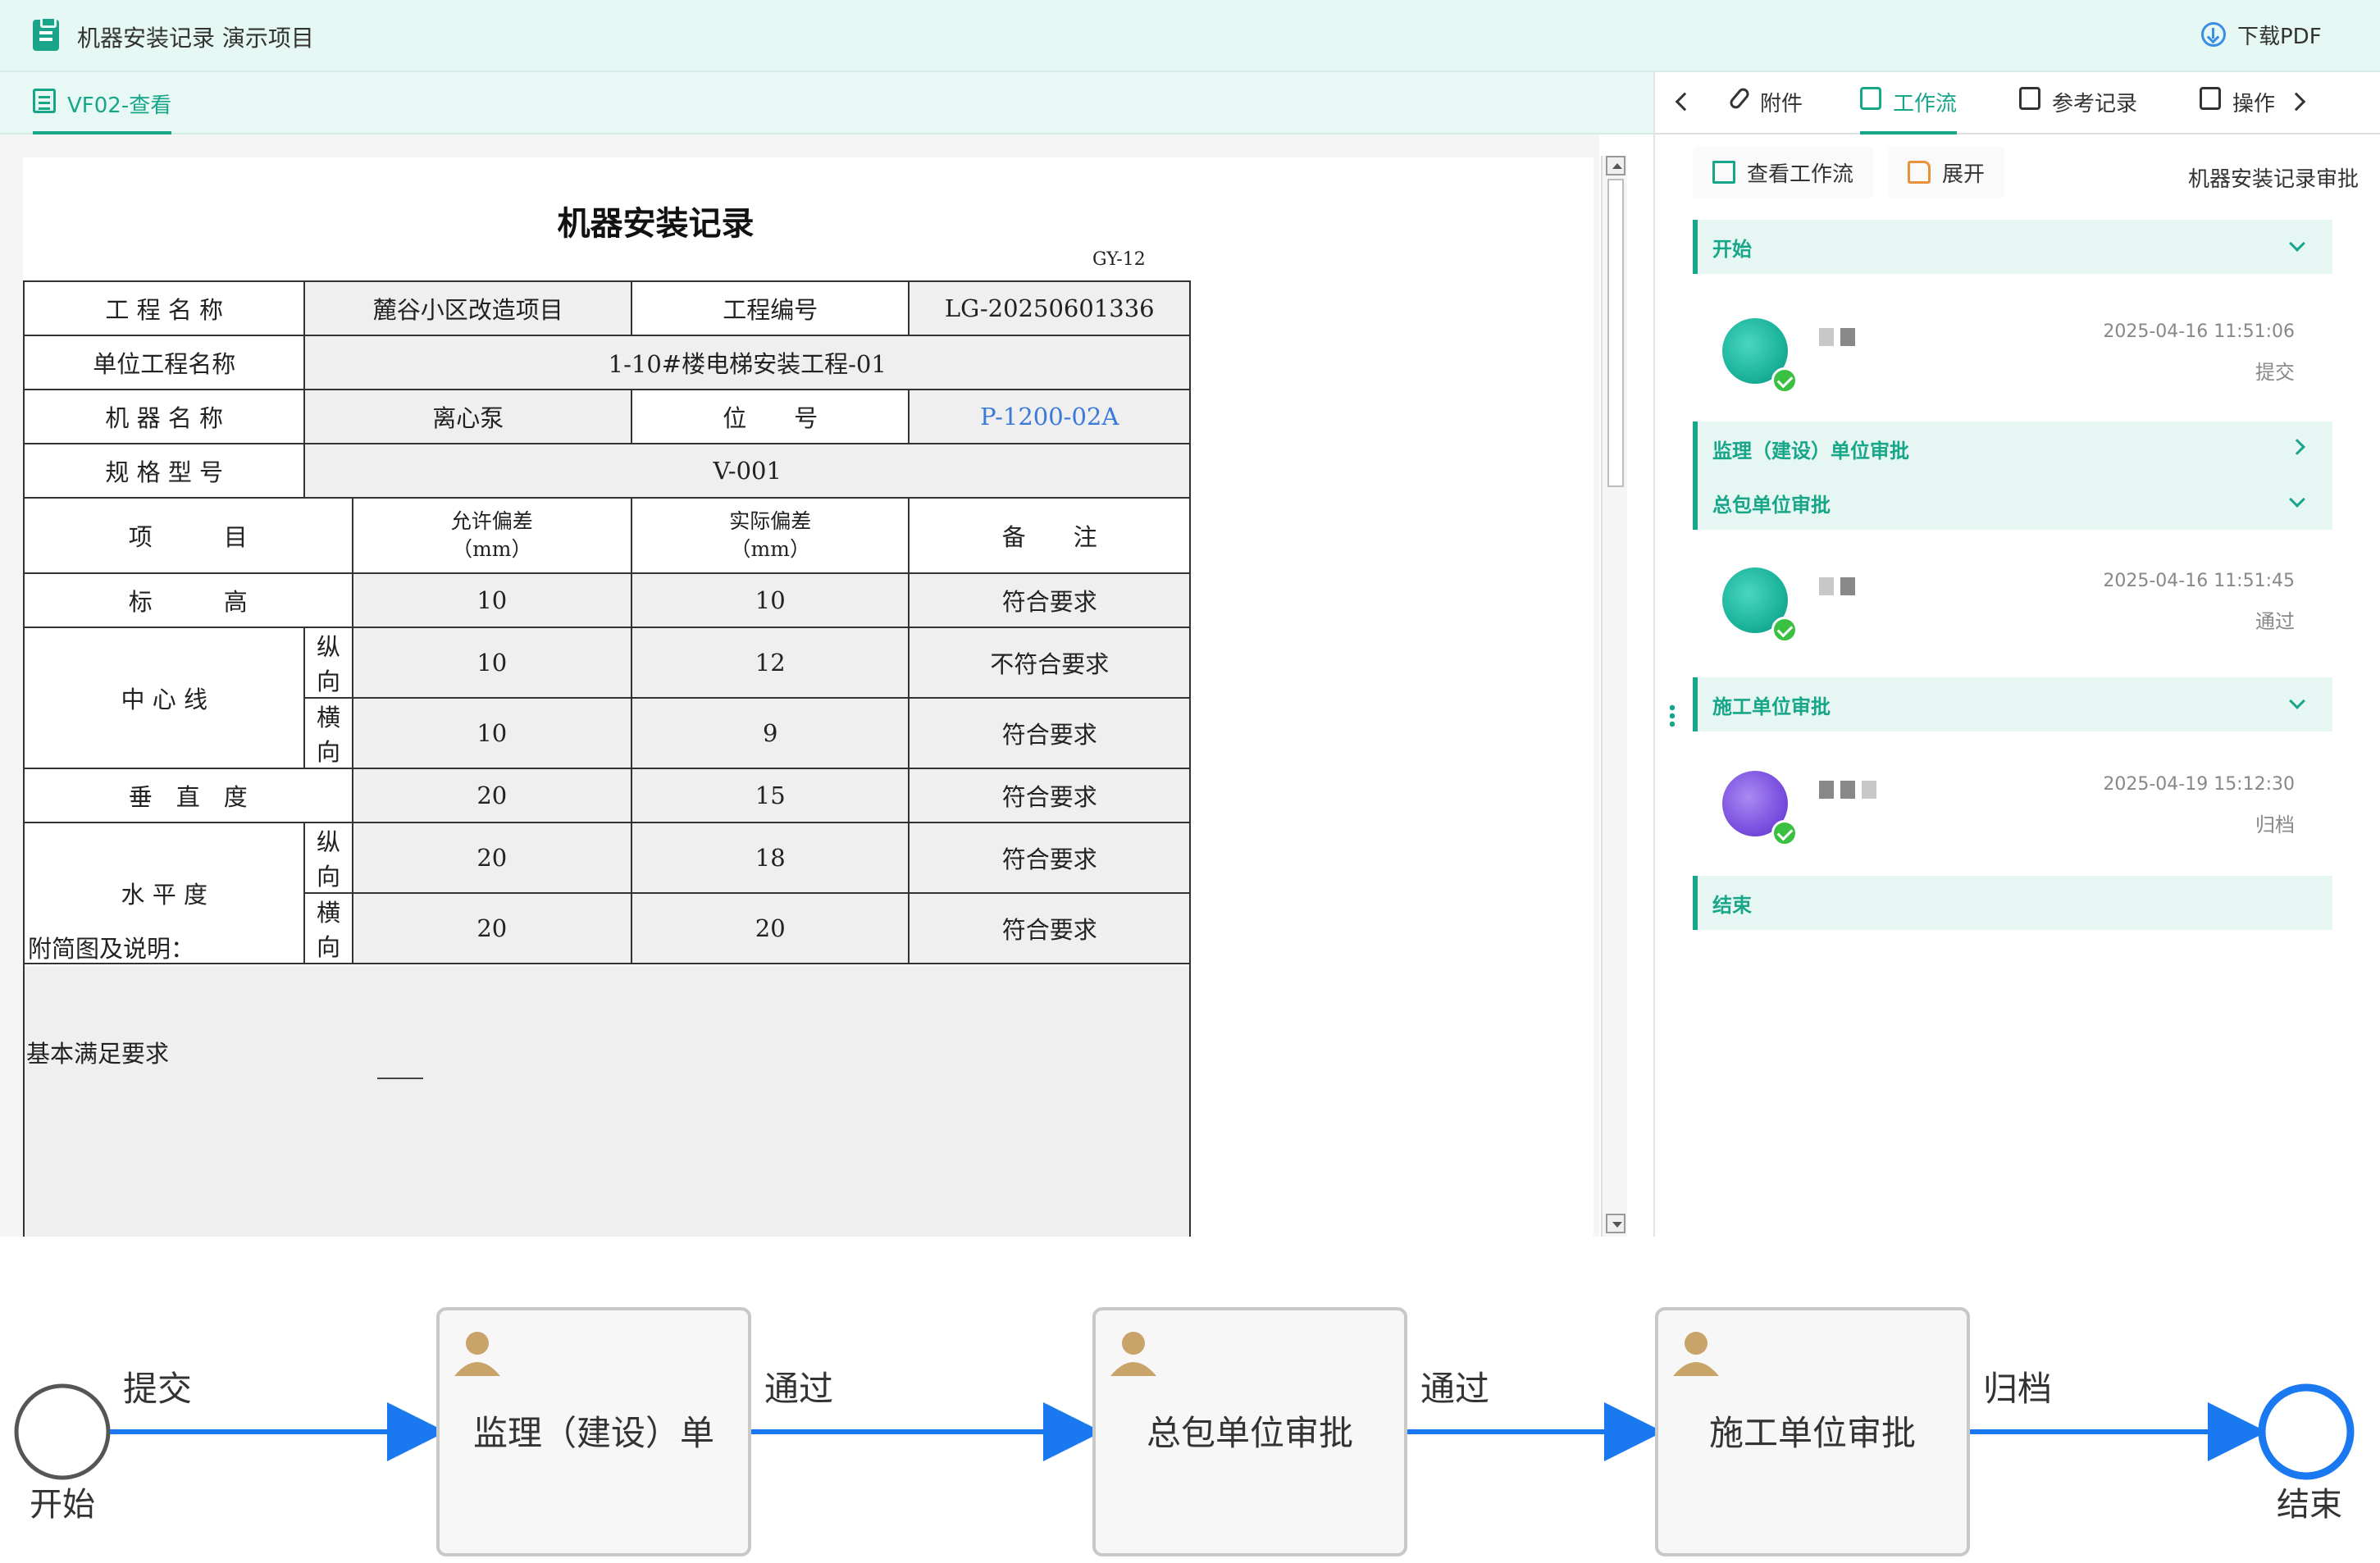 Image resolution: width=2380 pixels, height=1563 pixels. Describe the element at coordinates (2018, 171) in the screenshot. I see `workflow-toolbar: 查看工作流 展开 机器安装记录审批` at that location.